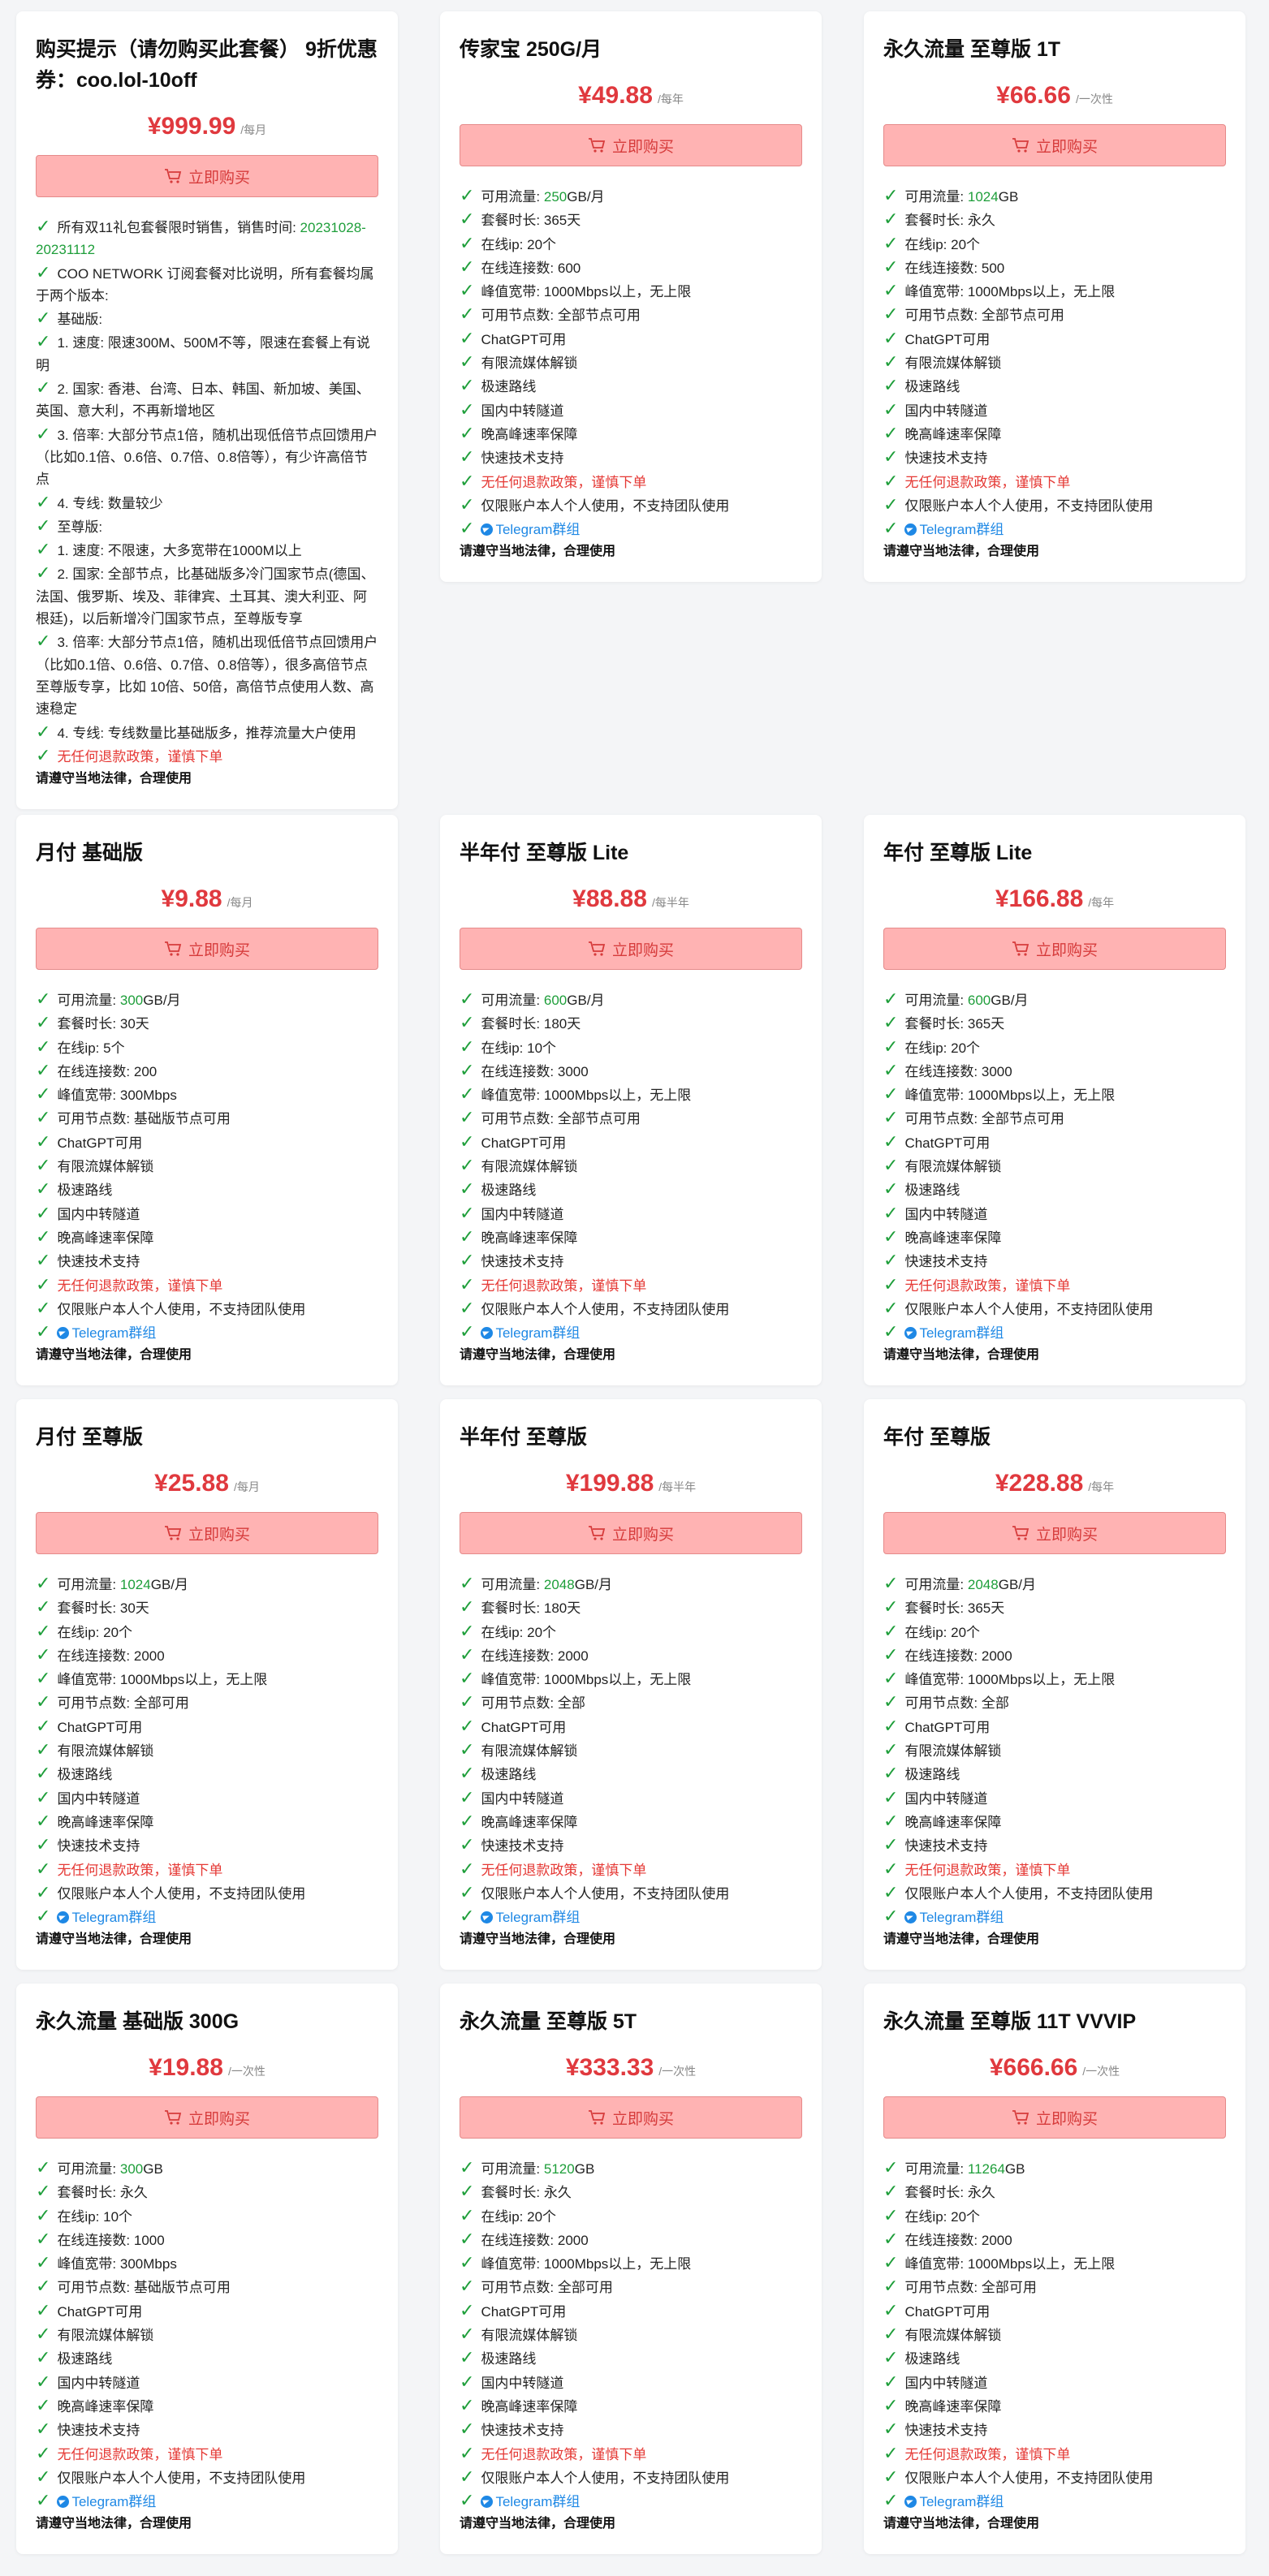 This screenshot has height=2576, width=1269. What do you see at coordinates (947, 1070) in the screenshot?
I see `feature-item: ✓ 在线连接数: 3000` at bounding box center [947, 1070].